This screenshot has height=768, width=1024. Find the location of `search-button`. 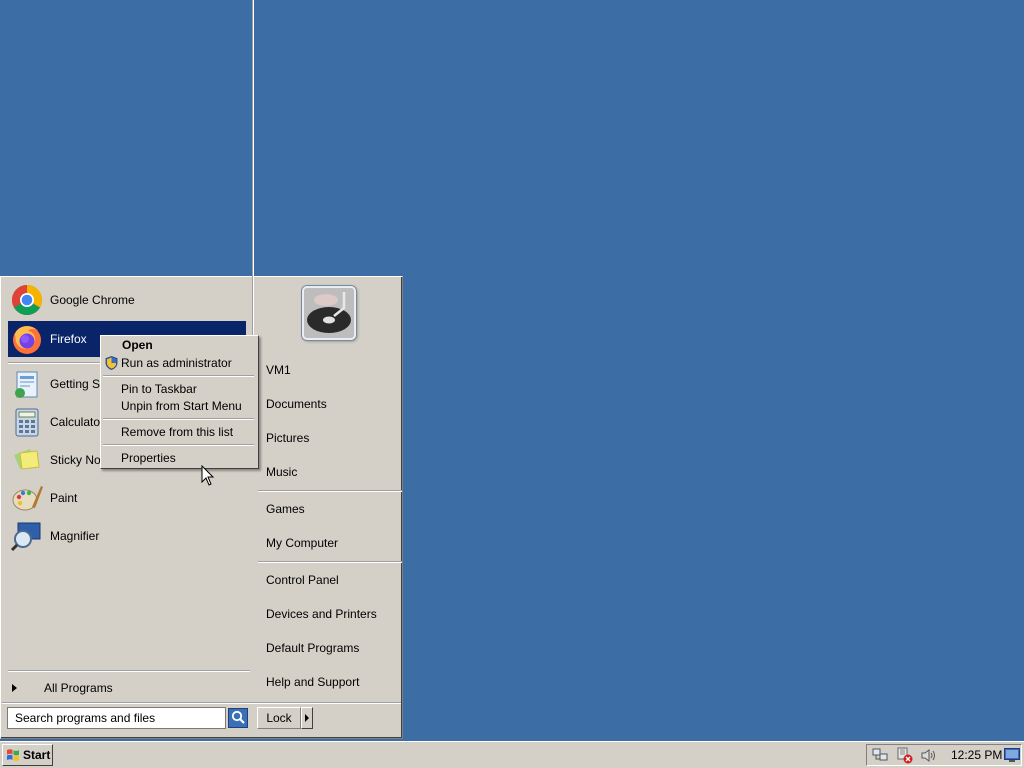

search-button is located at coordinates (238, 718).